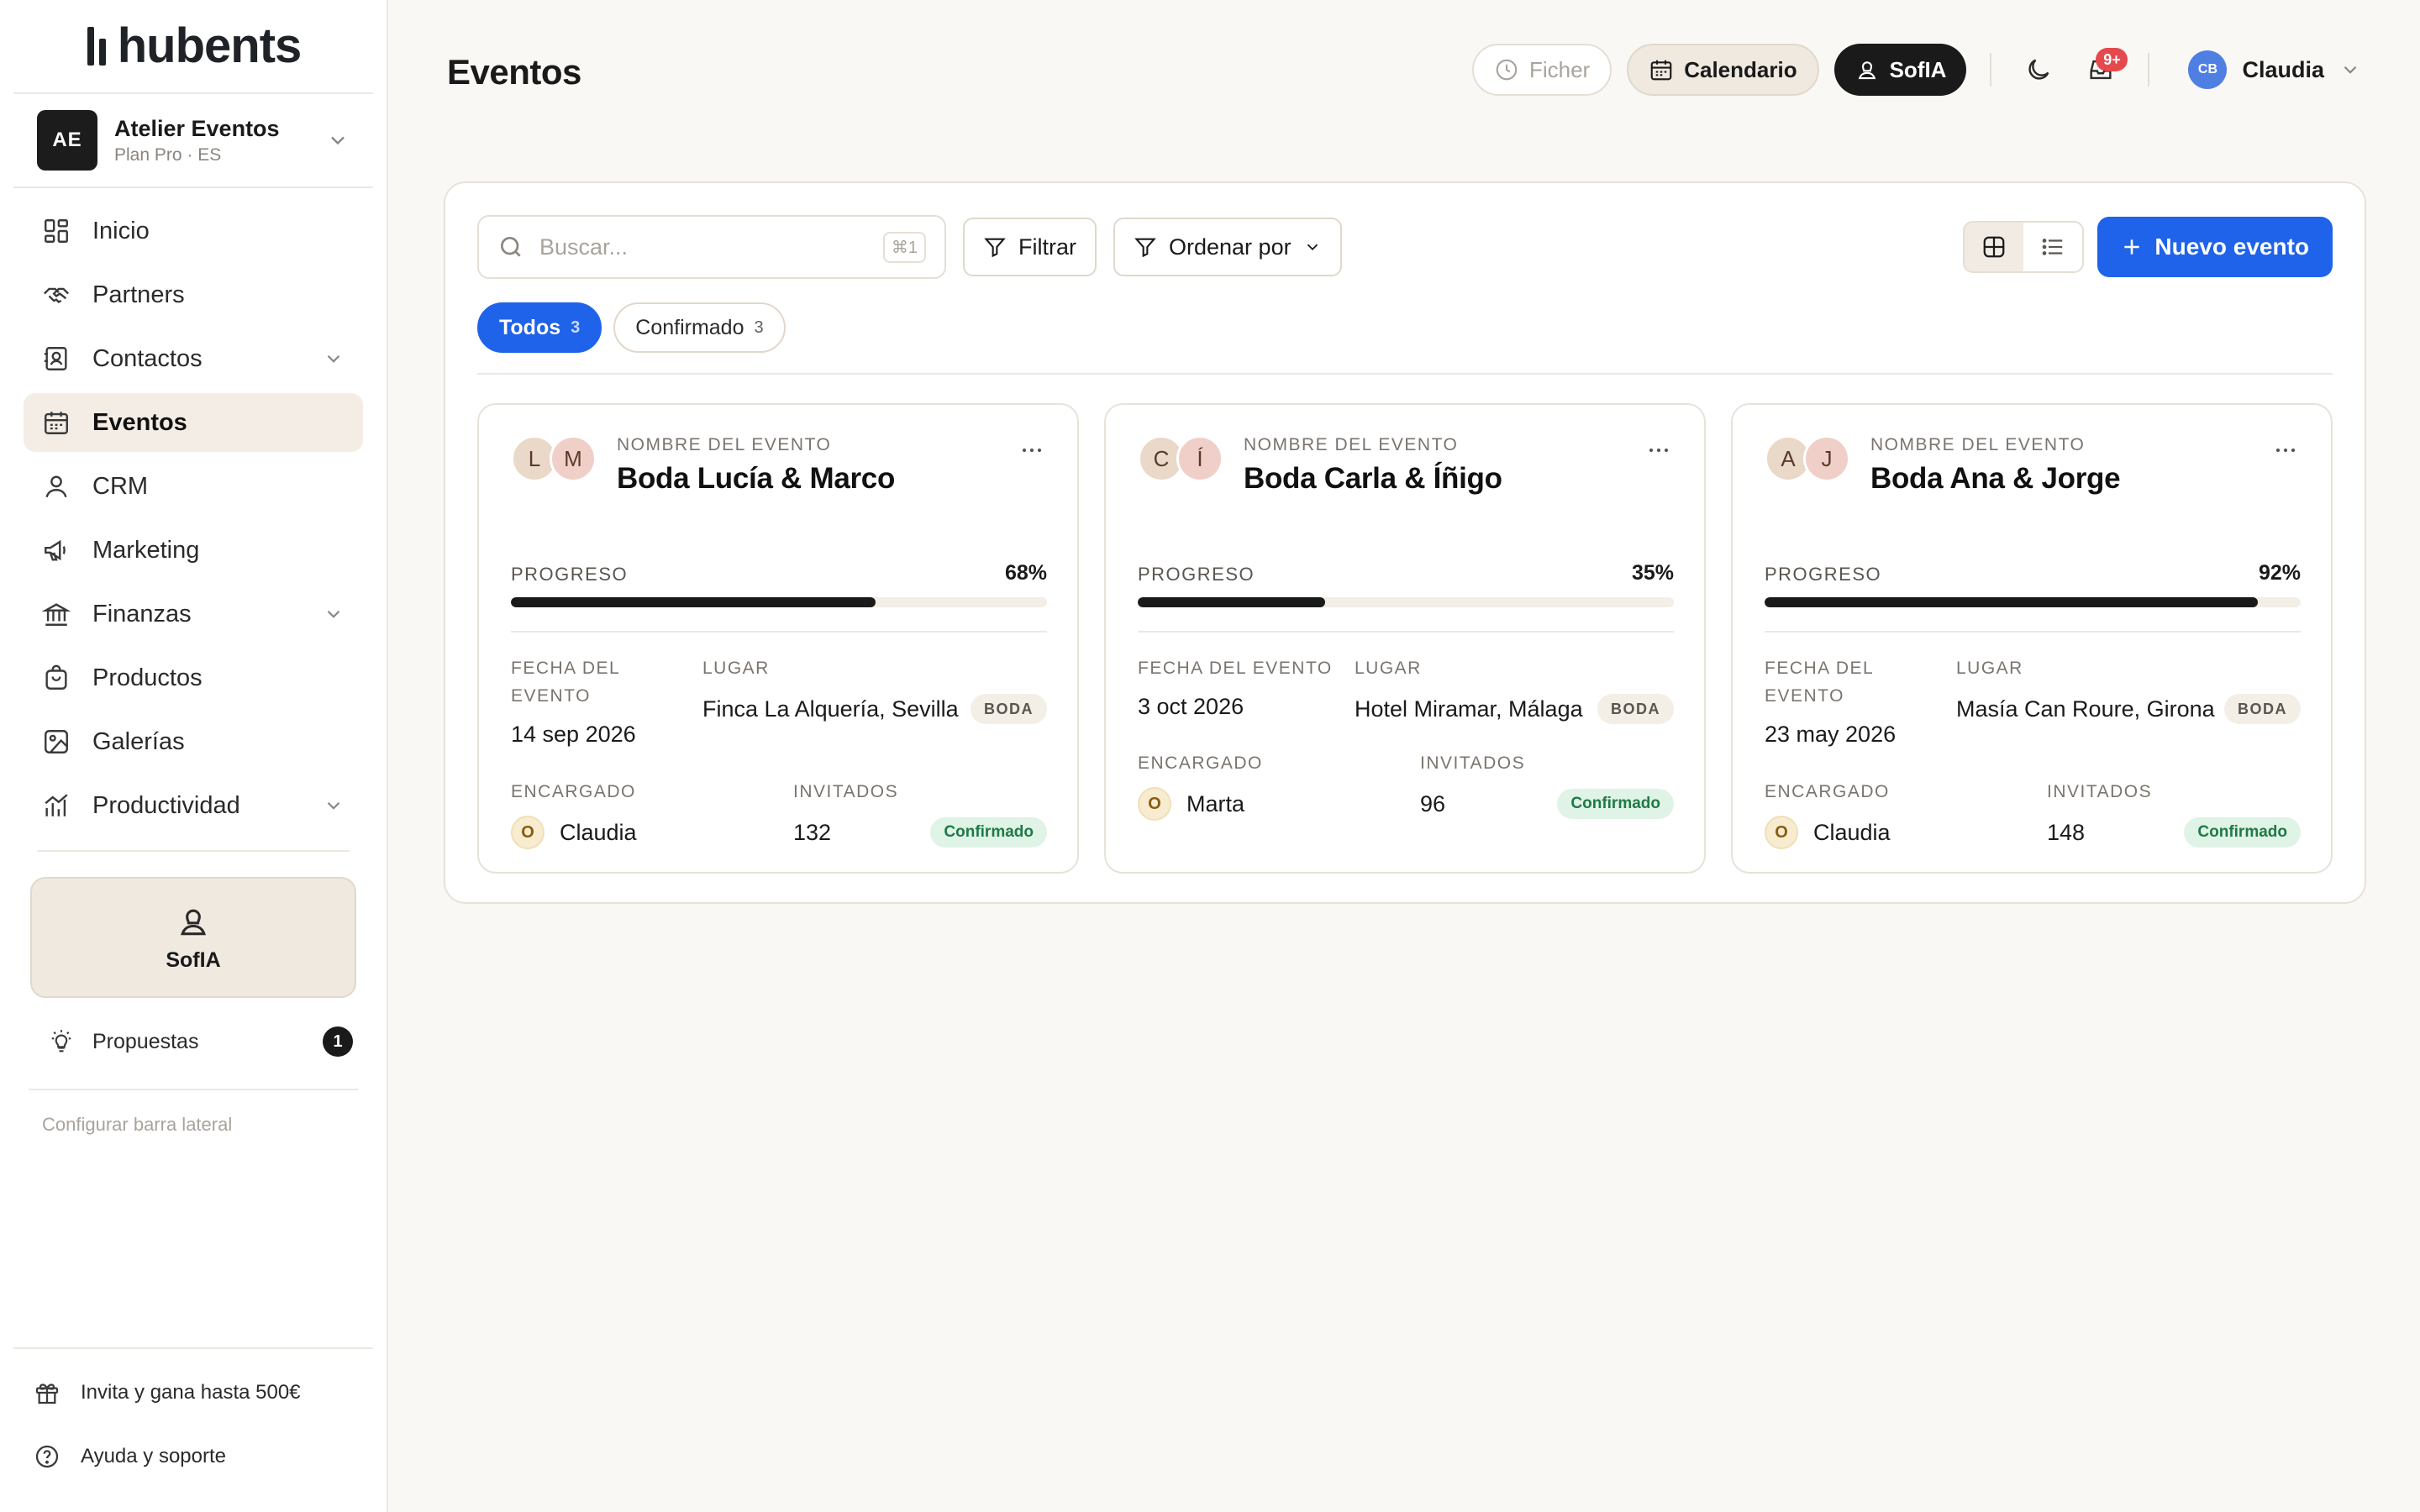  I want to click on sidebar-item-label: Finanzas, so click(142, 613).